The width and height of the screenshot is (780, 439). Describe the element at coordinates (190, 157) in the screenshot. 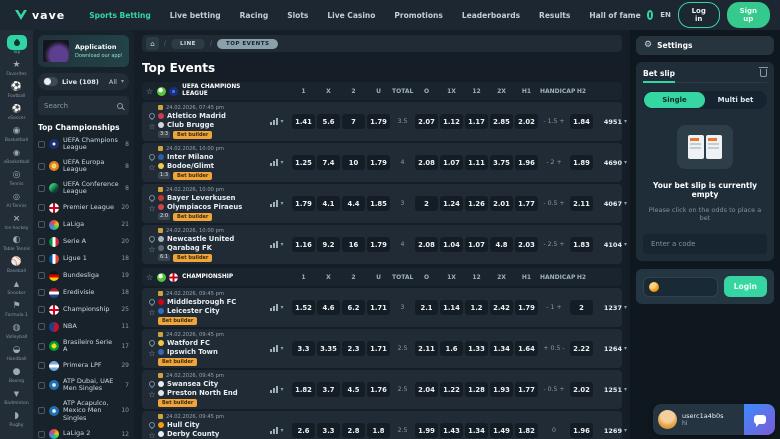

I see `home-team-name: Inter Milano` at that location.